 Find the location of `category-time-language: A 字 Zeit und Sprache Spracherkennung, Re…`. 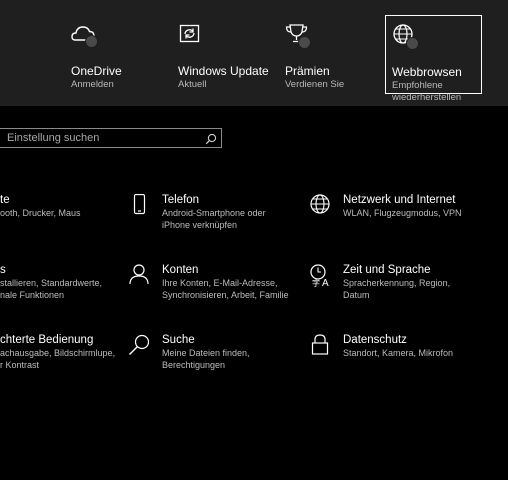

category-time-language: A 字 Zeit und Sprache Spracherkennung, Re… is located at coordinates (399, 284).